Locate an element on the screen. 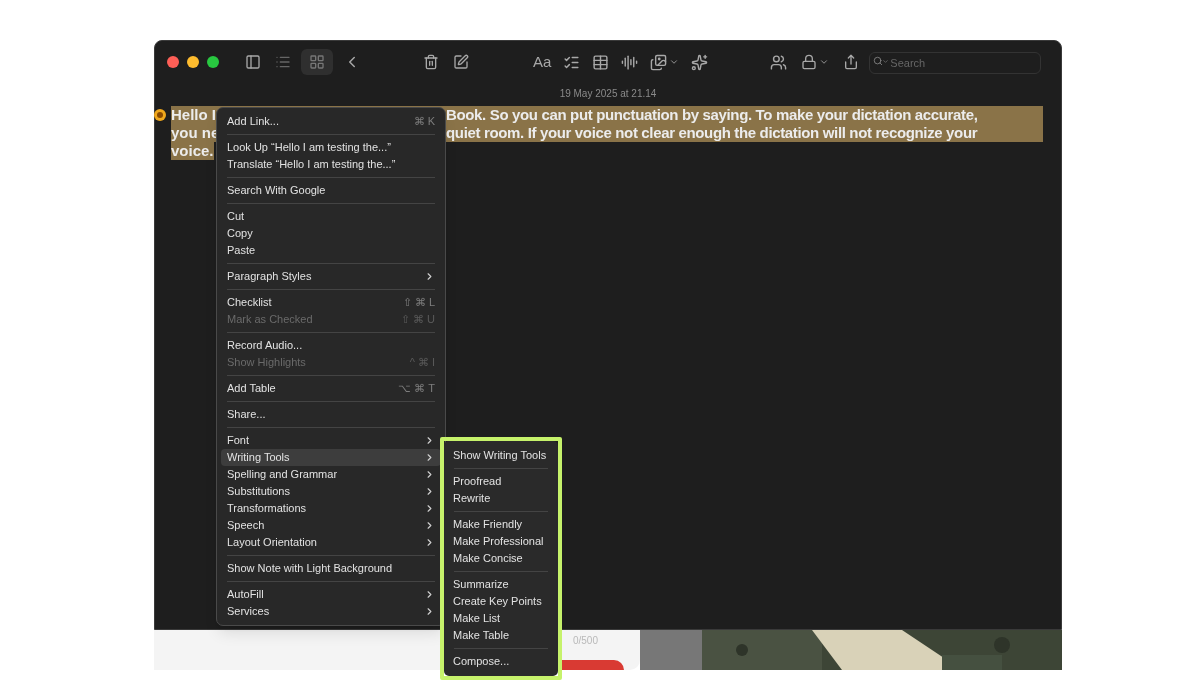  button-edge is located at coordinates (593, 665).